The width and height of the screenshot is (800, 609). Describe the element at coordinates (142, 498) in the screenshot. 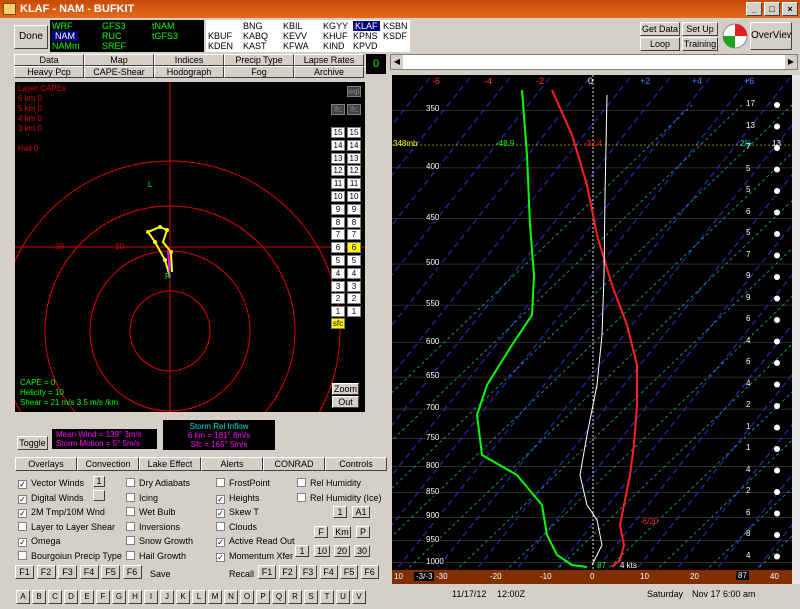

I see `checkbox-icing: Icing` at that location.